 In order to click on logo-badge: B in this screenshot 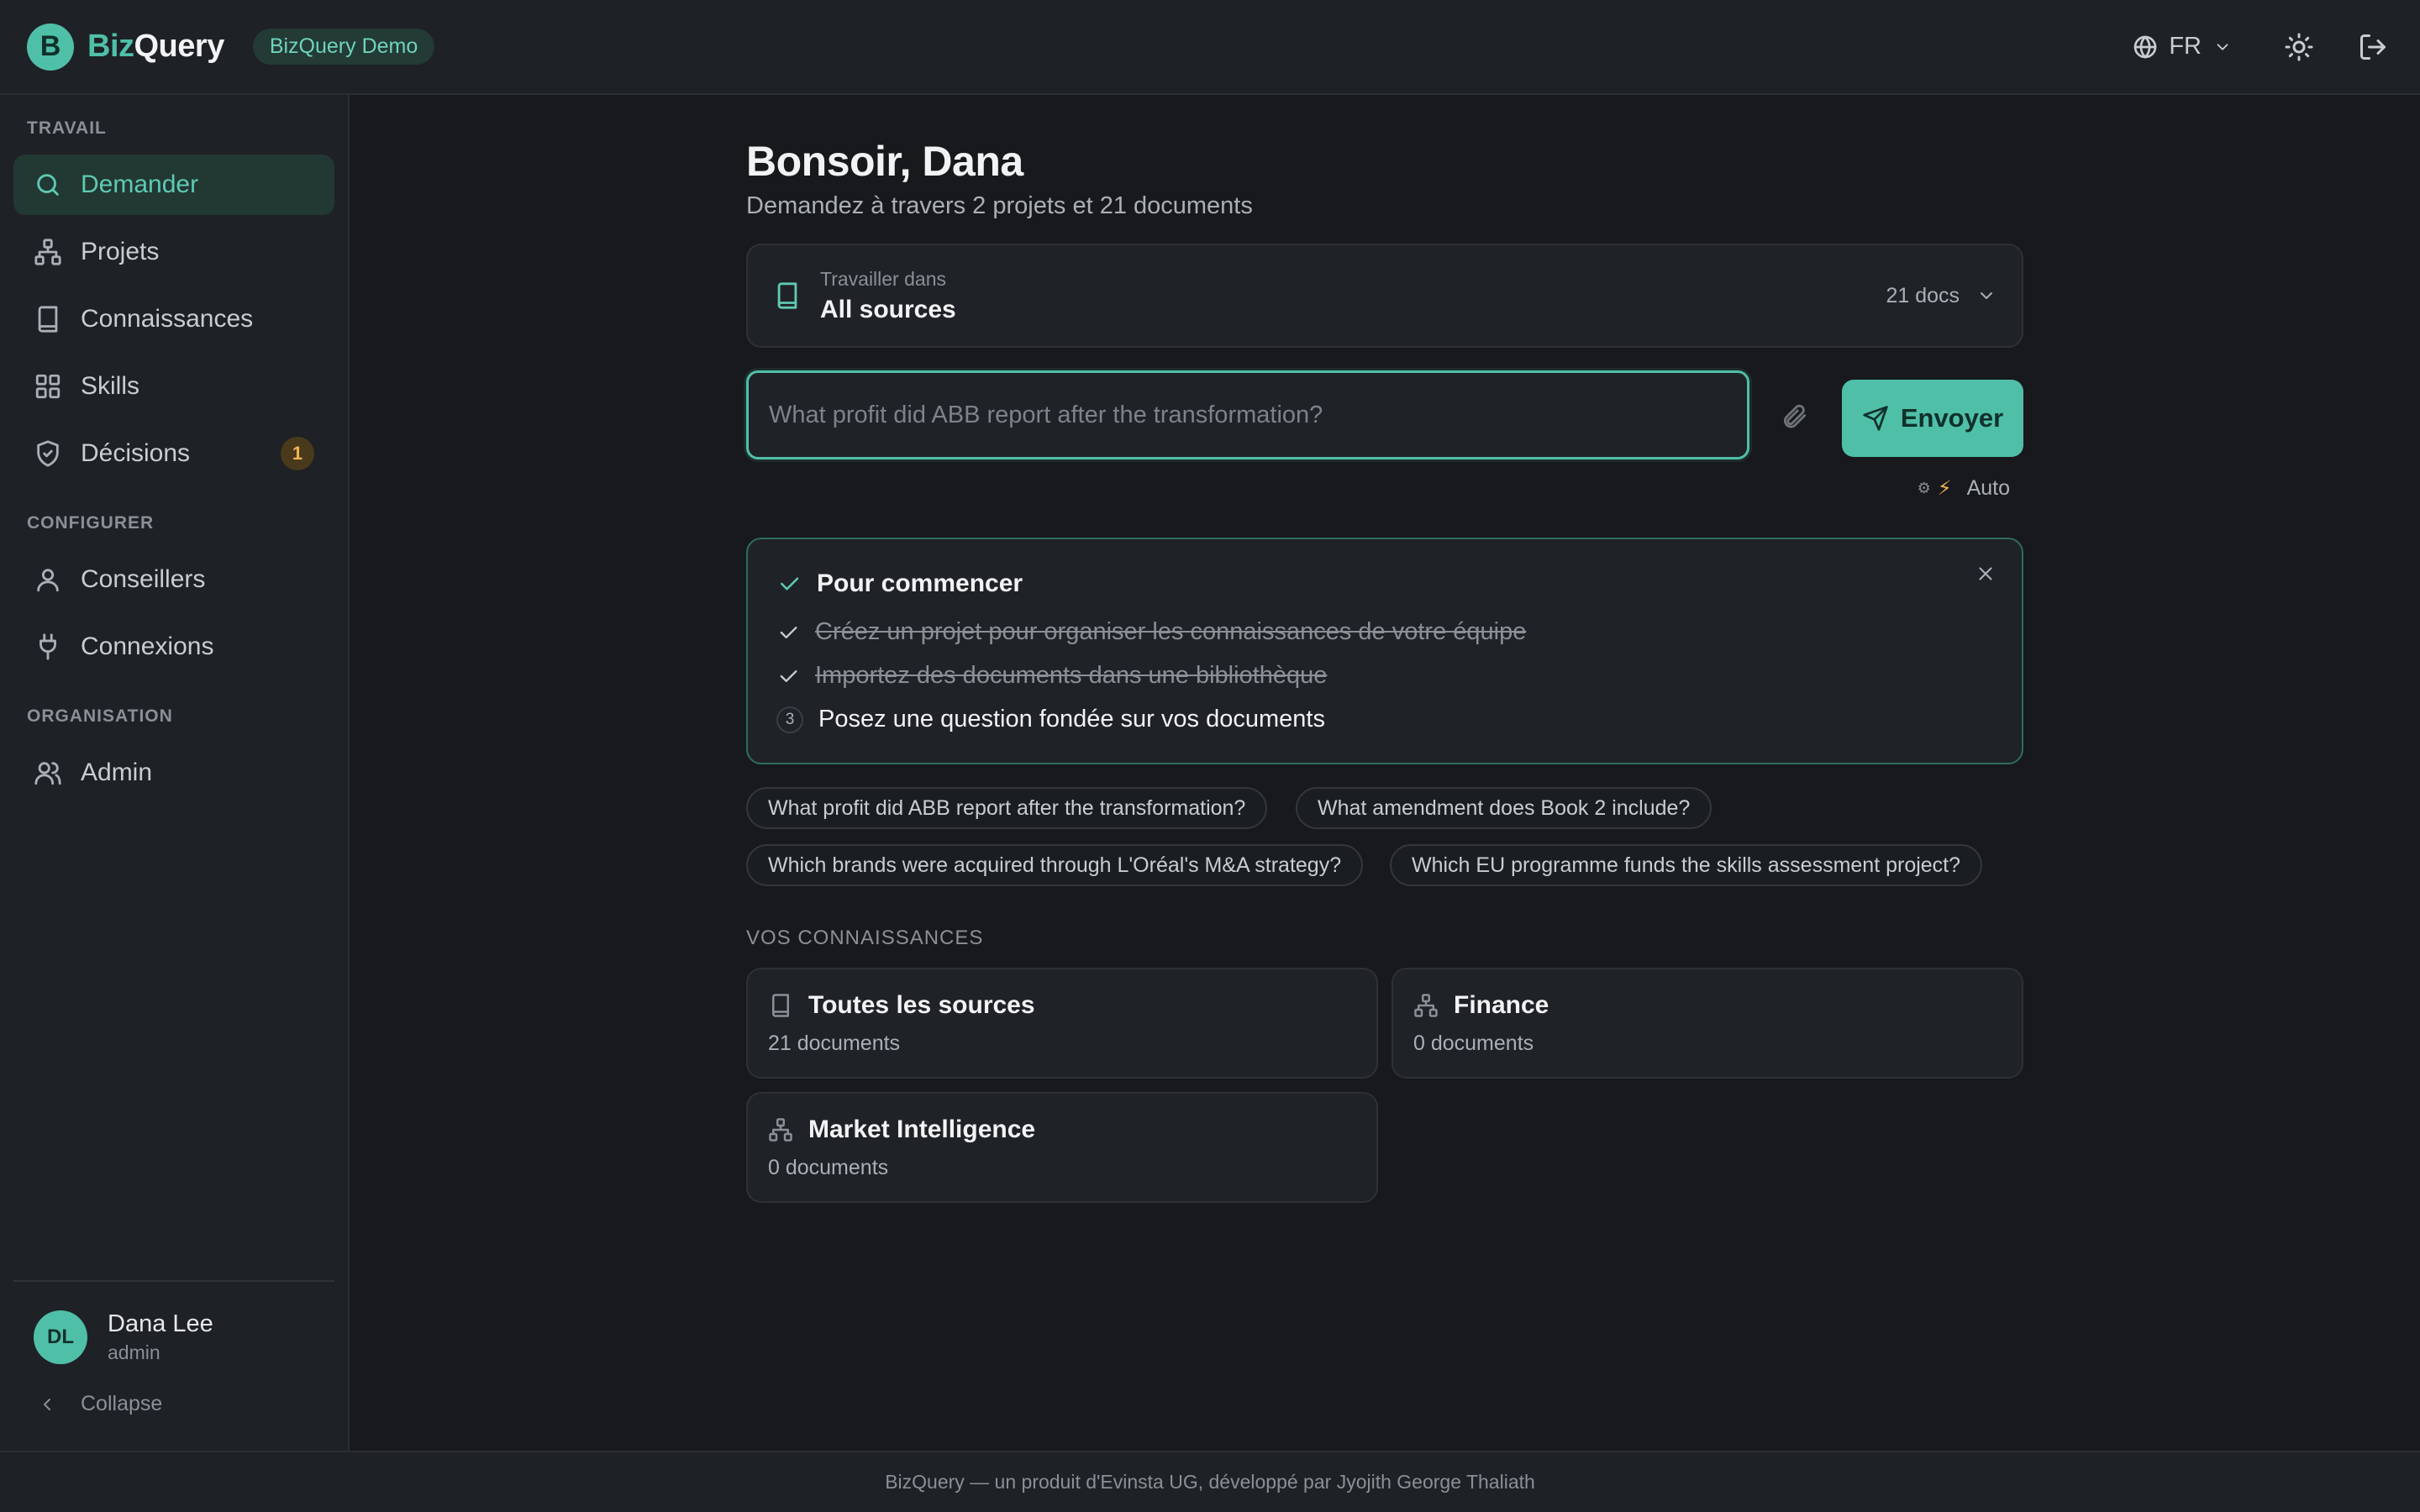, I will do `click(51, 47)`.